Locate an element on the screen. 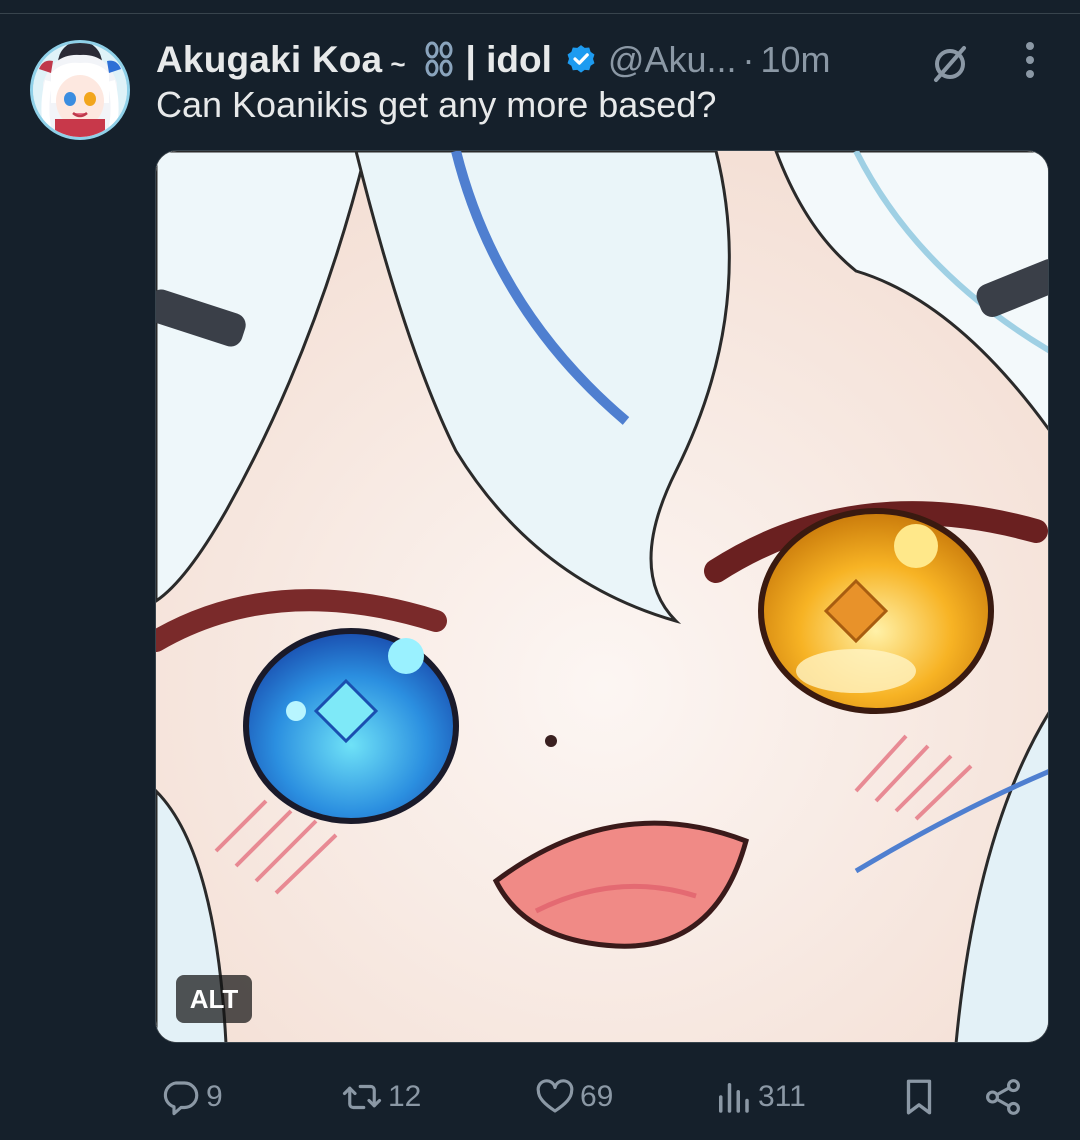 The width and height of the screenshot is (1080, 1140). repost-button: 12 is located at coordinates (380, 1097).